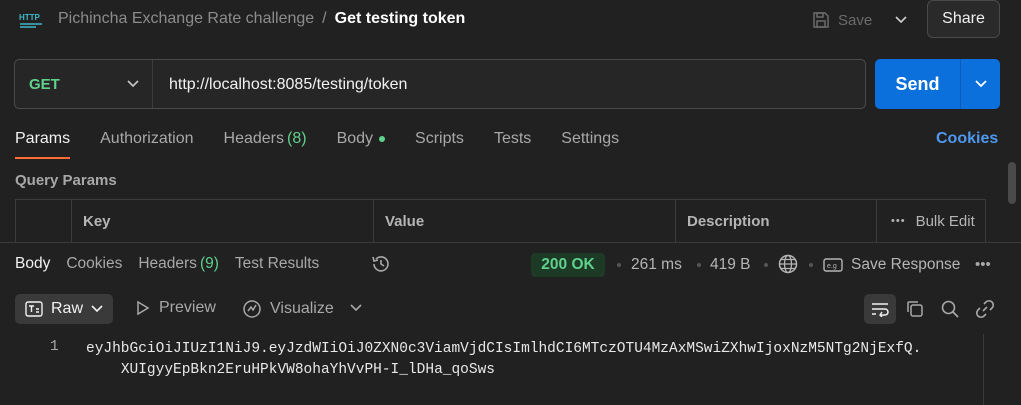  Describe the element at coordinates (64, 309) in the screenshot. I see `format-select: Raw` at that location.